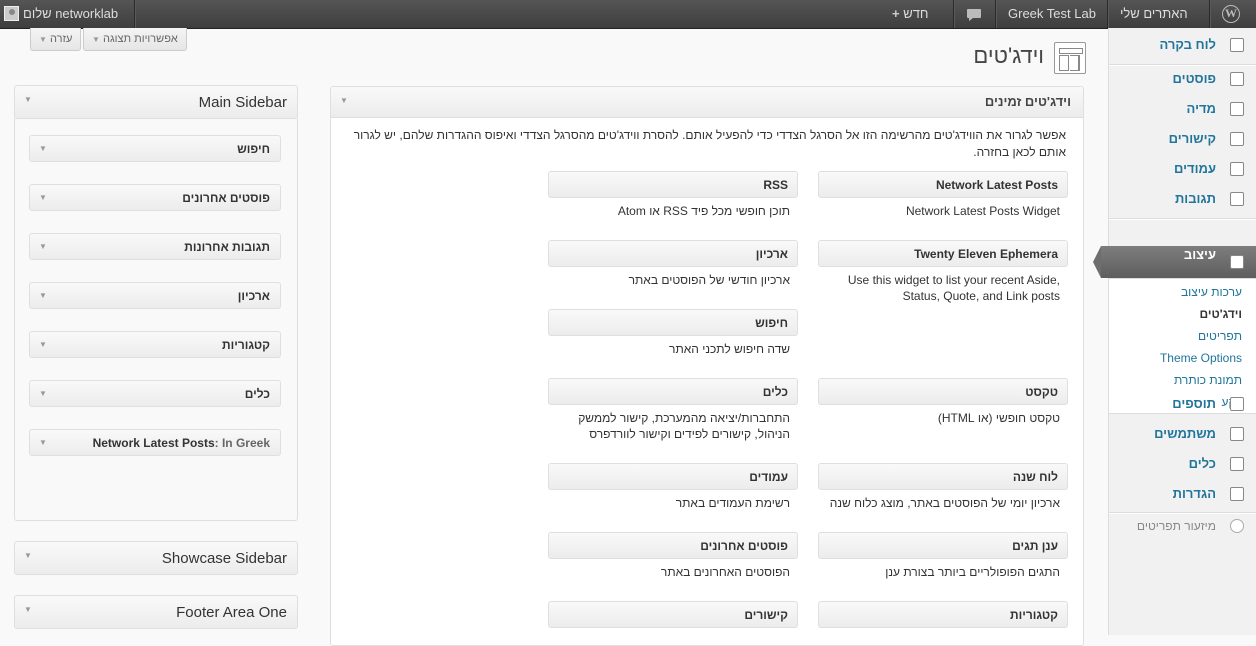 The height and width of the screenshot is (646, 1256). Describe the element at coordinates (707, 102) in the screenshot. I see `available-widgets-header: ▼ וידג'טים זמינים` at that location.